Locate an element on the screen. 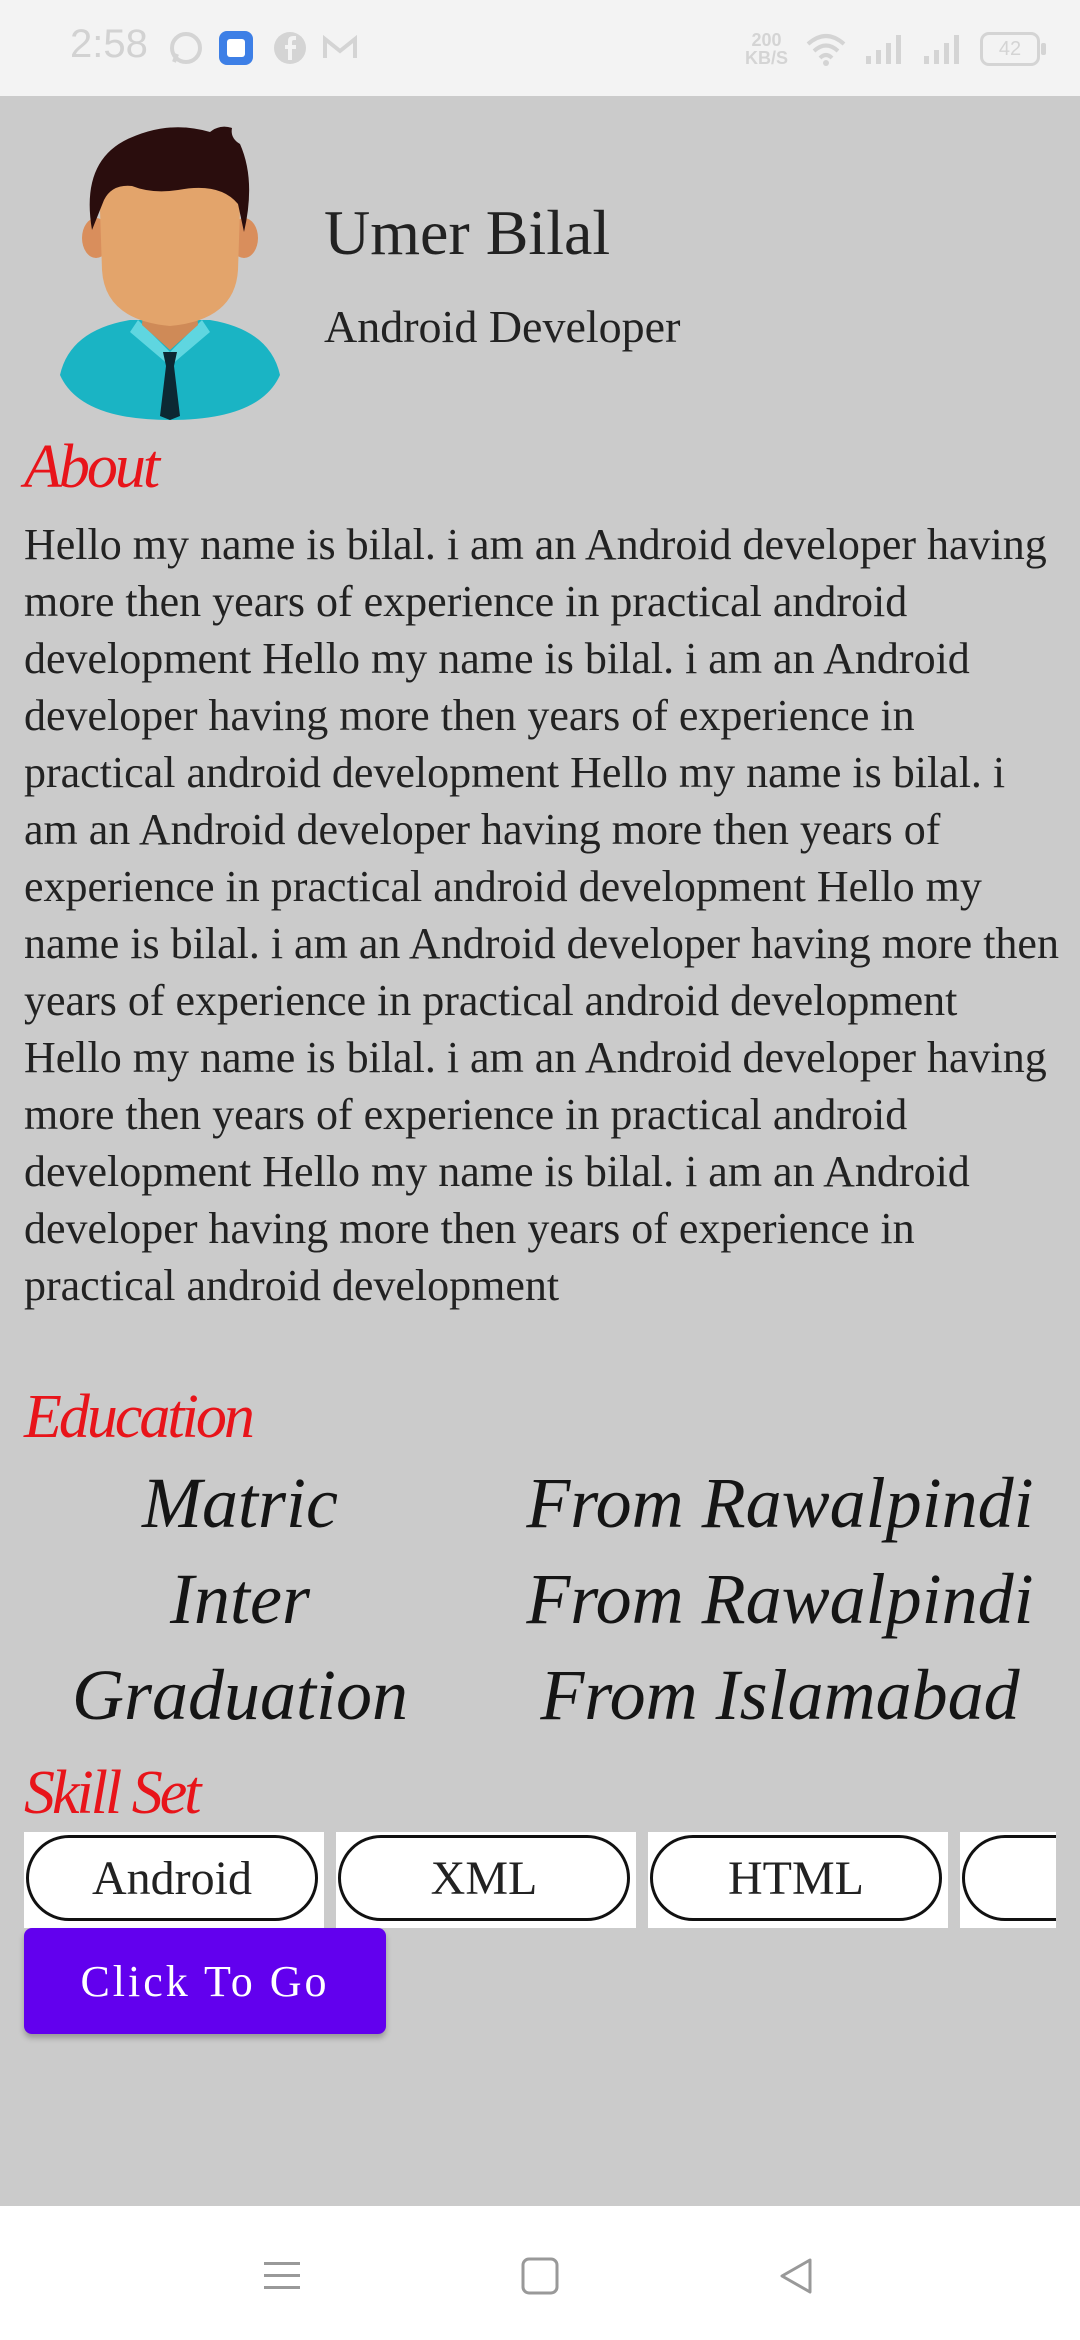 Image resolution: width=1080 pixels, height=2340 pixels. education-level: Matric is located at coordinates (240, 1503).